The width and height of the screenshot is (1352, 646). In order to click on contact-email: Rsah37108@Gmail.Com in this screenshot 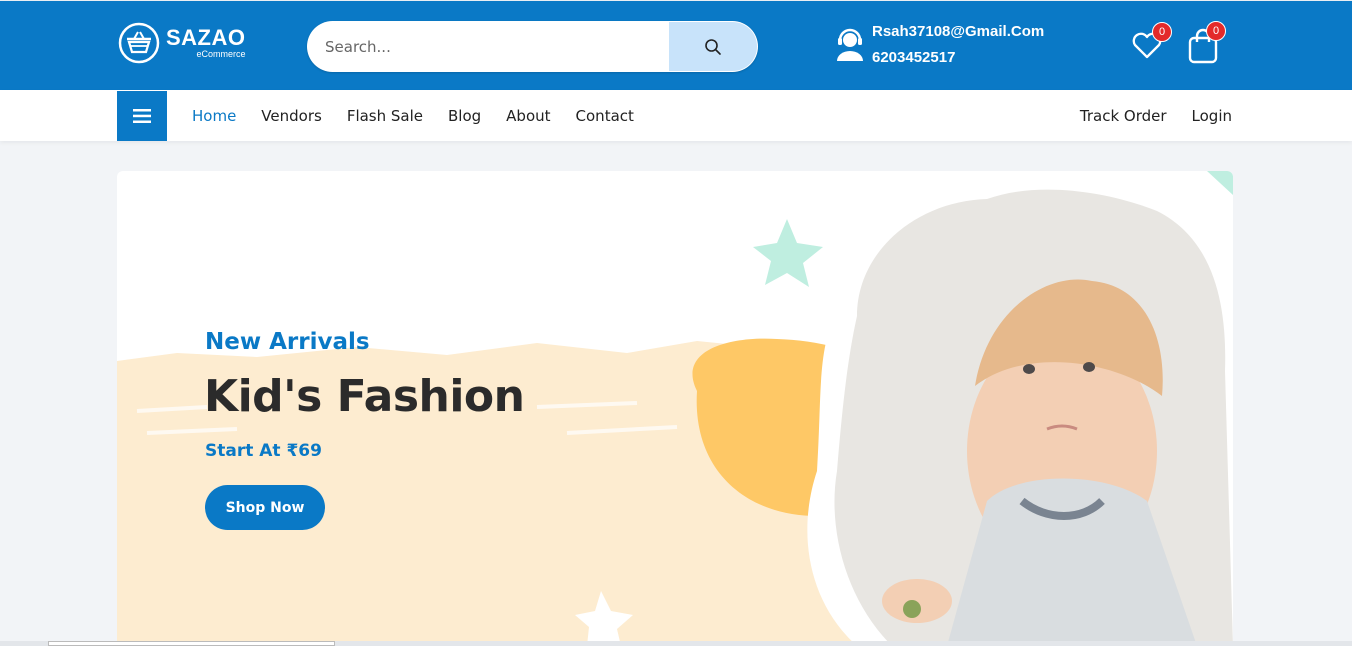, I will do `click(958, 32)`.